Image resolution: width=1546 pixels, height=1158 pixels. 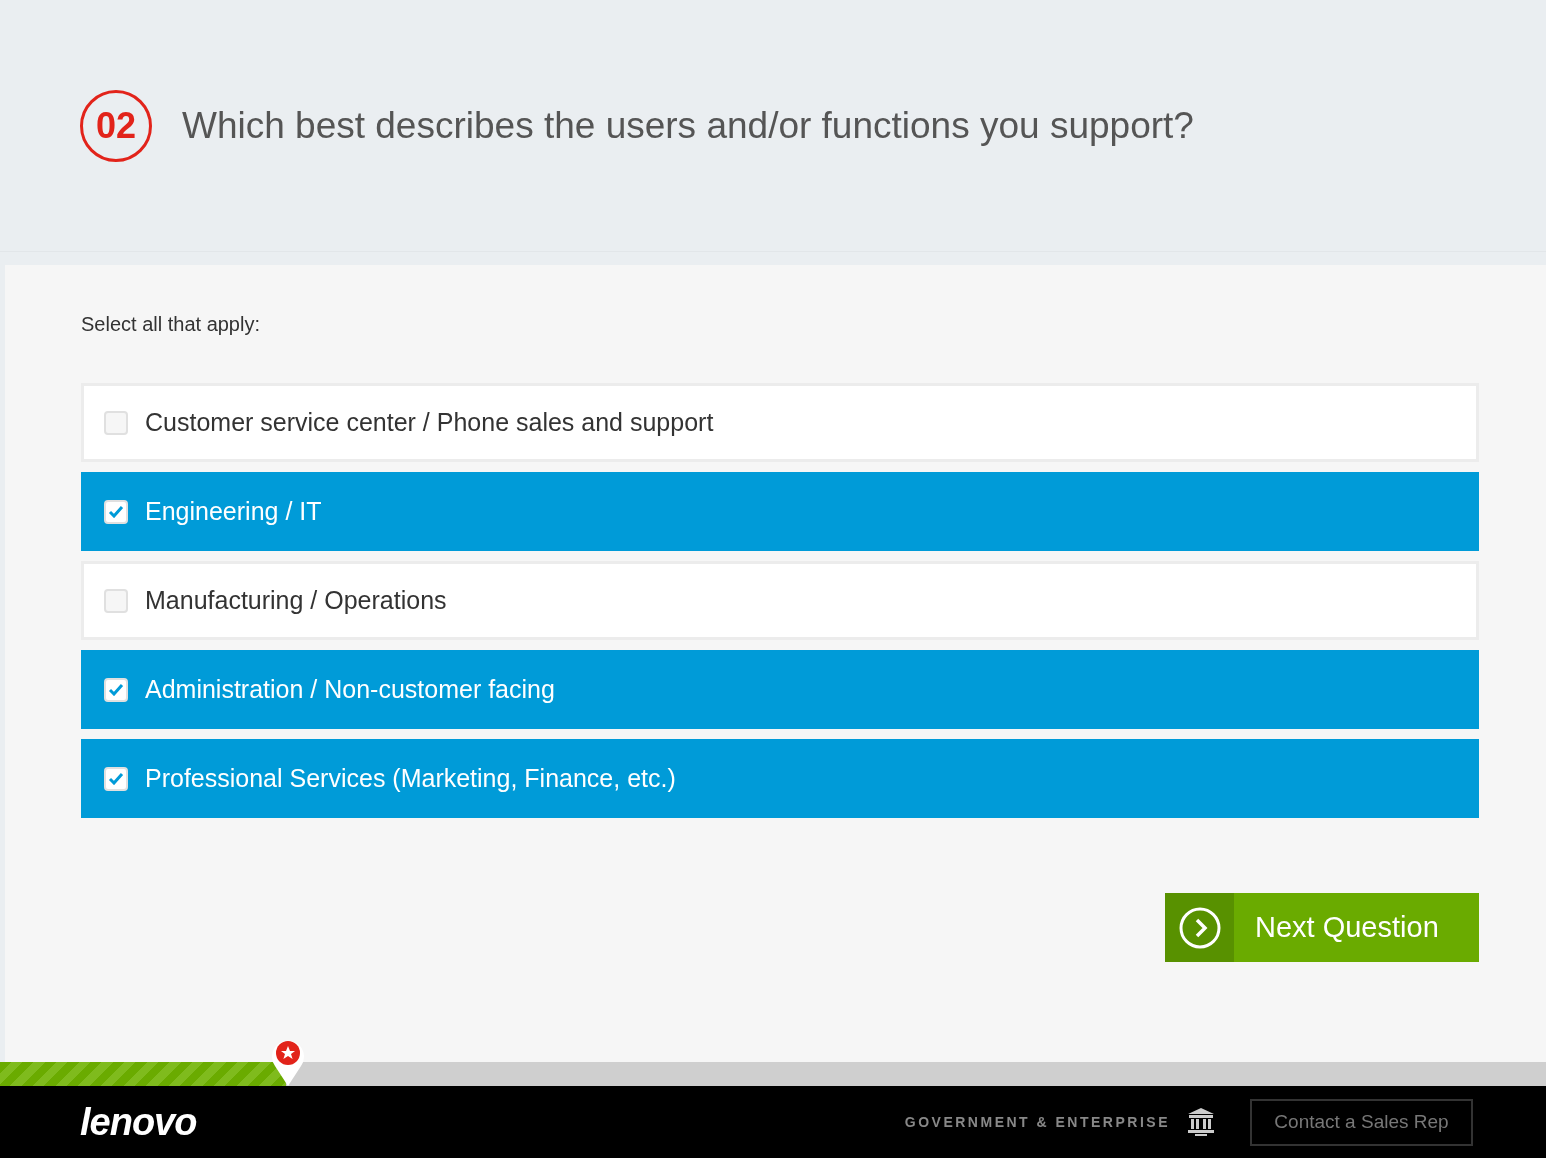 I want to click on question-text: Which best describes the users and/or functions you support?, so click(x=688, y=125).